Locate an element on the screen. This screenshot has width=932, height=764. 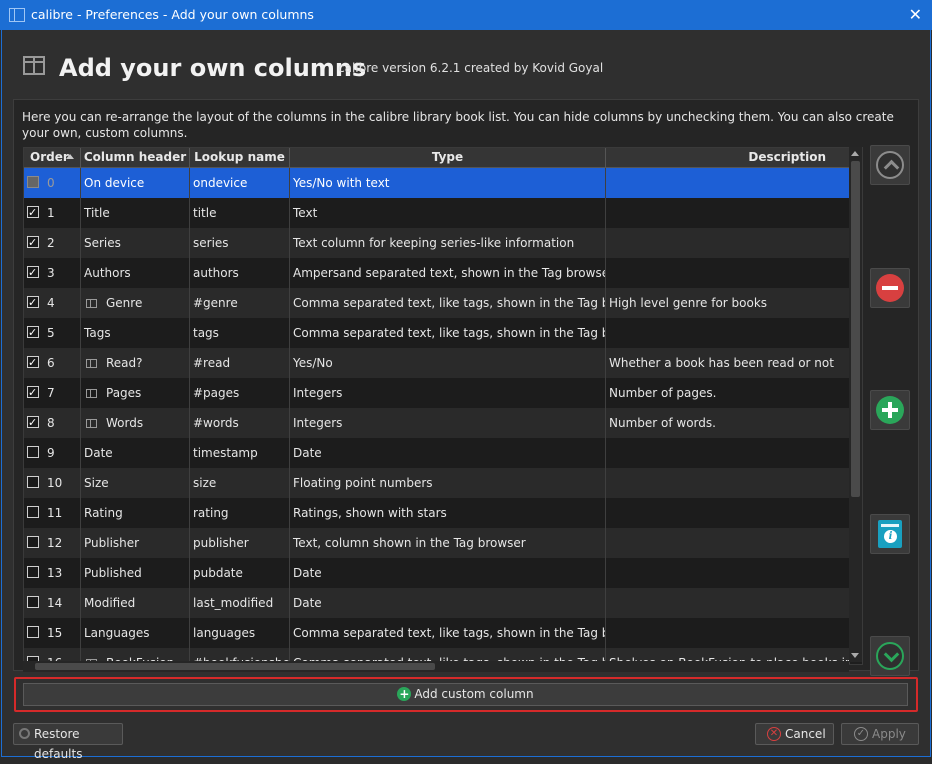
sort-ascending-icon is located at coordinates (70, 156).